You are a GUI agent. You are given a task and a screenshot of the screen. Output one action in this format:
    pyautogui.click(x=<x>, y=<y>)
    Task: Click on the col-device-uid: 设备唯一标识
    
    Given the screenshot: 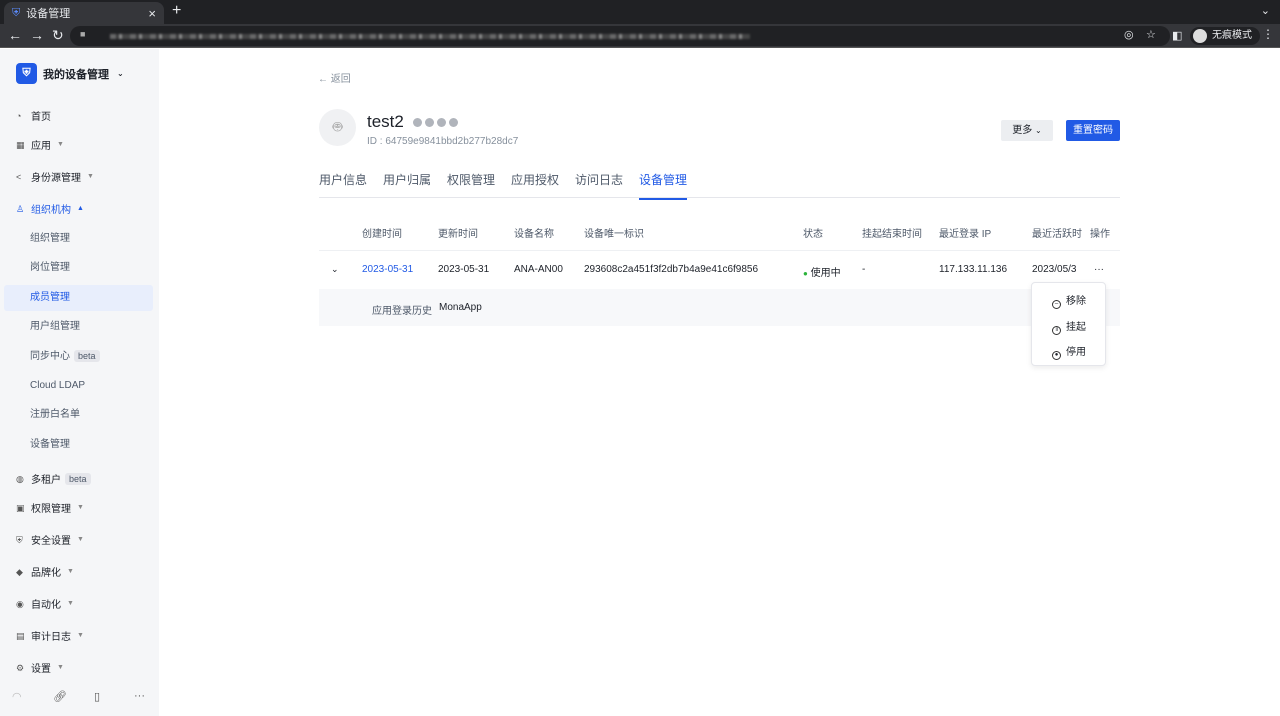 What is the action you would take?
    pyautogui.click(x=614, y=234)
    